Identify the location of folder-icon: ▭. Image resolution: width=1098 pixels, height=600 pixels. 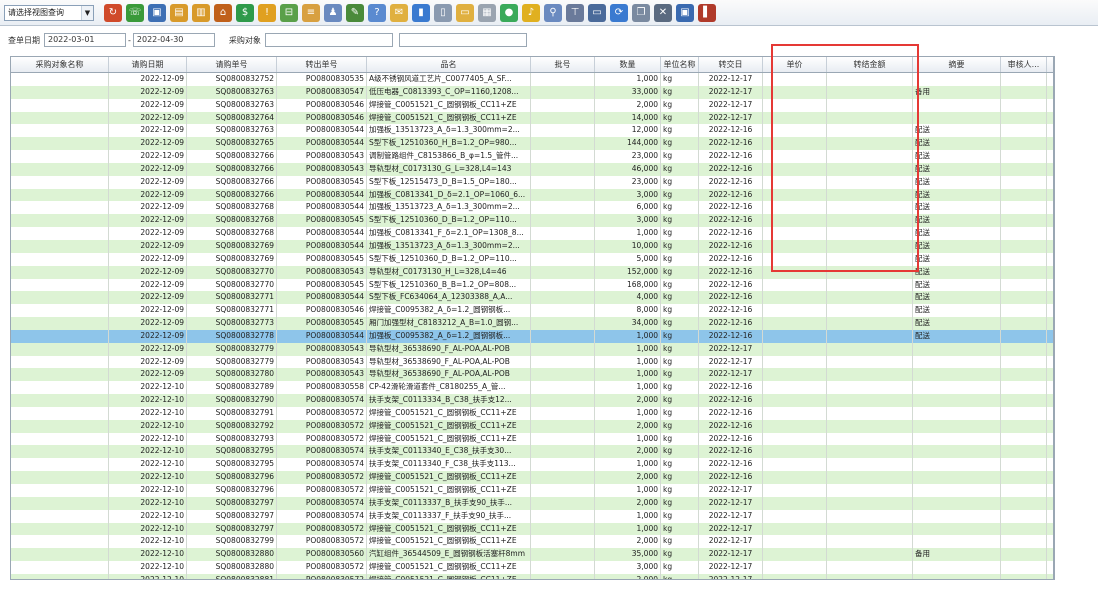
(465, 12).